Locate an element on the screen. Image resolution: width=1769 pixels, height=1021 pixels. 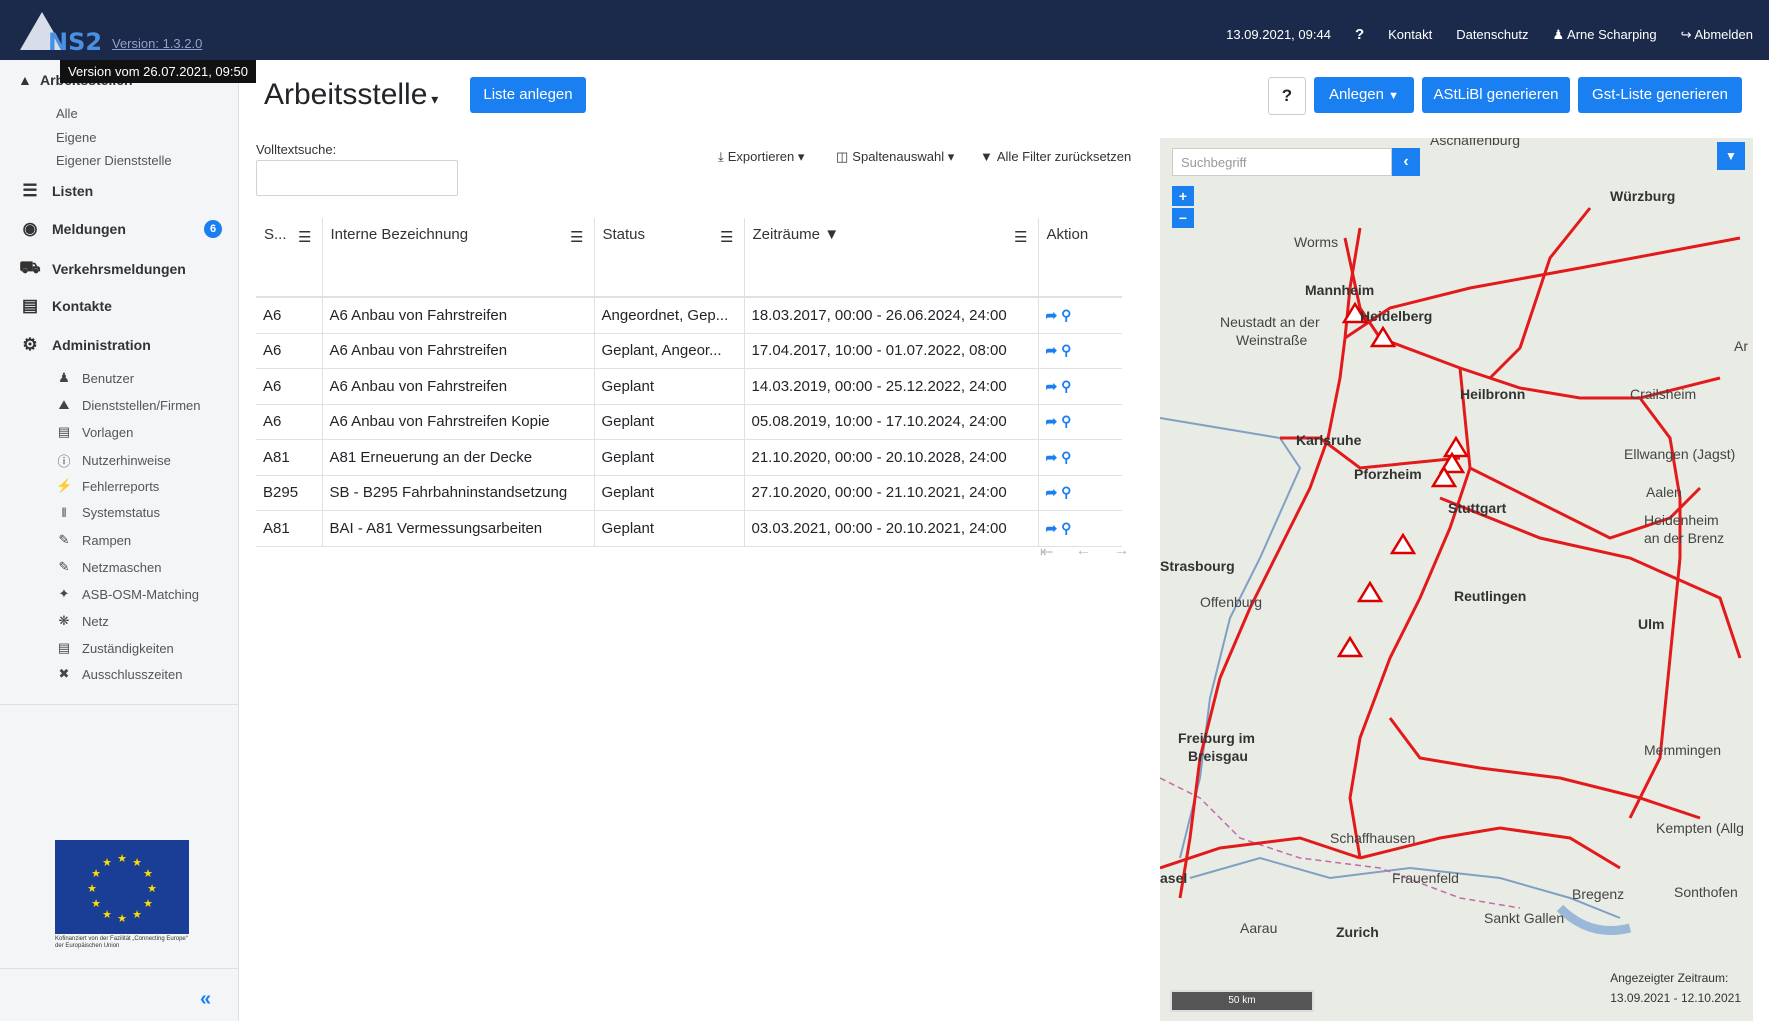
map-layer-dropdown-icon: ▼ is located at coordinates (1731, 156).